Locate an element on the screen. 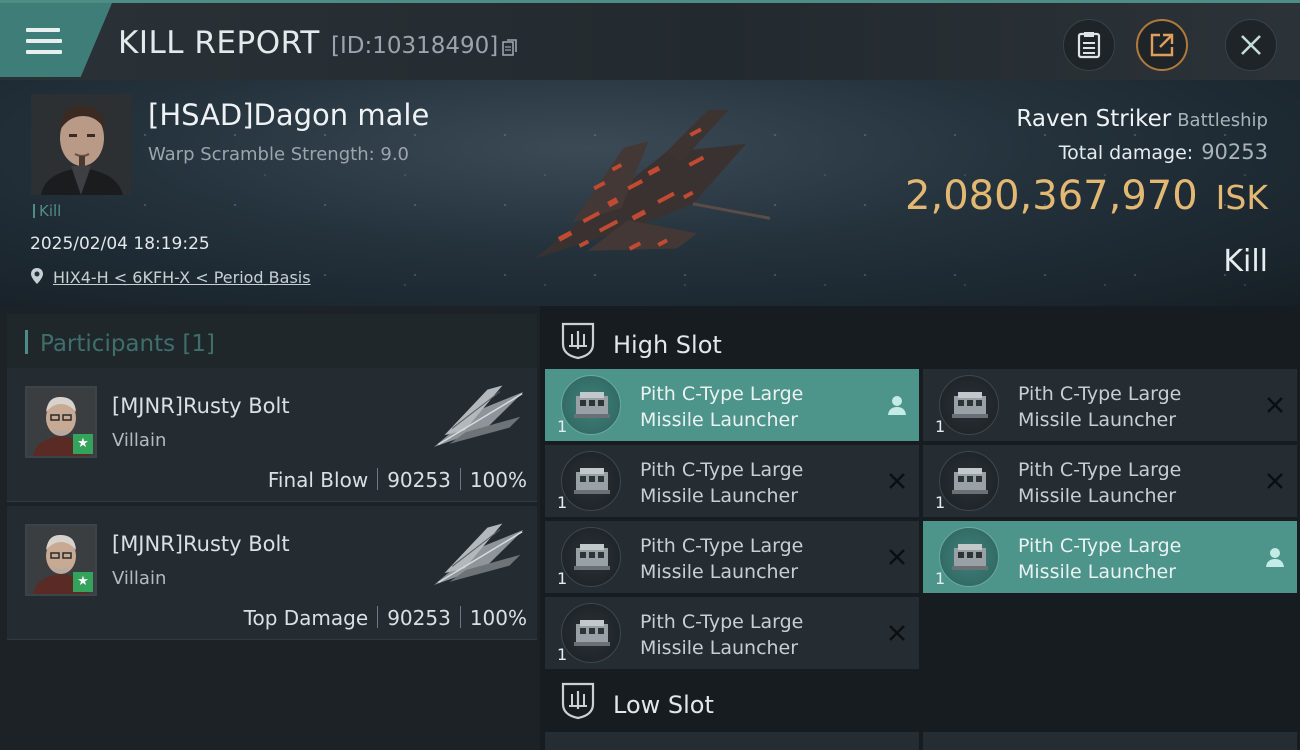 The width and height of the screenshot is (1300, 750). low-slot-icon is located at coordinates (578, 701).